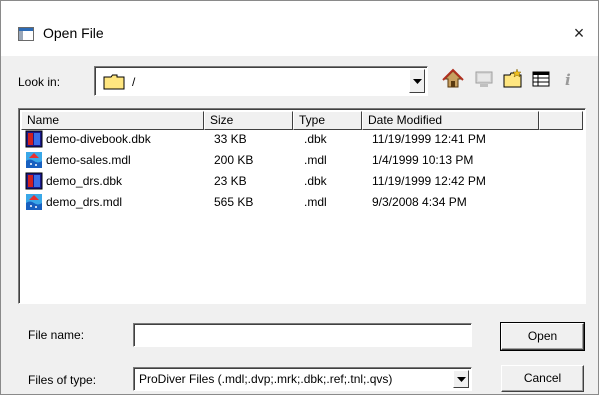 The height and width of the screenshot is (395, 599). Describe the element at coordinates (541, 79) in the screenshot. I see `details-view-icon` at that location.